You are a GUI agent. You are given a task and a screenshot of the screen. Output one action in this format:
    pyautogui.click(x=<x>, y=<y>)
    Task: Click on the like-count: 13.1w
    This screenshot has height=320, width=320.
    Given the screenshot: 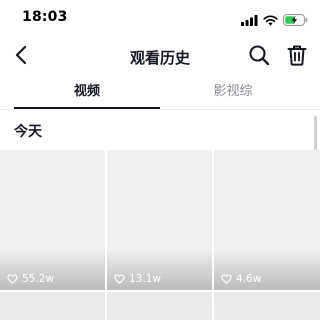 What is the action you would take?
    pyautogui.click(x=137, y=279)
    